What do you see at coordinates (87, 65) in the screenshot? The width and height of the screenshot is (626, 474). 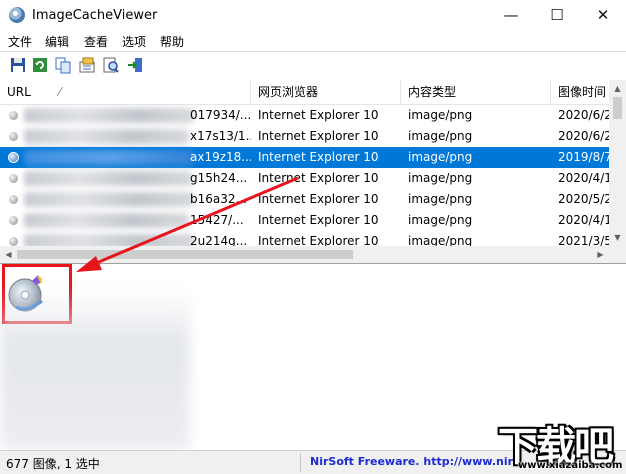 I see `properties-icon` at bounding box center [87, 65].